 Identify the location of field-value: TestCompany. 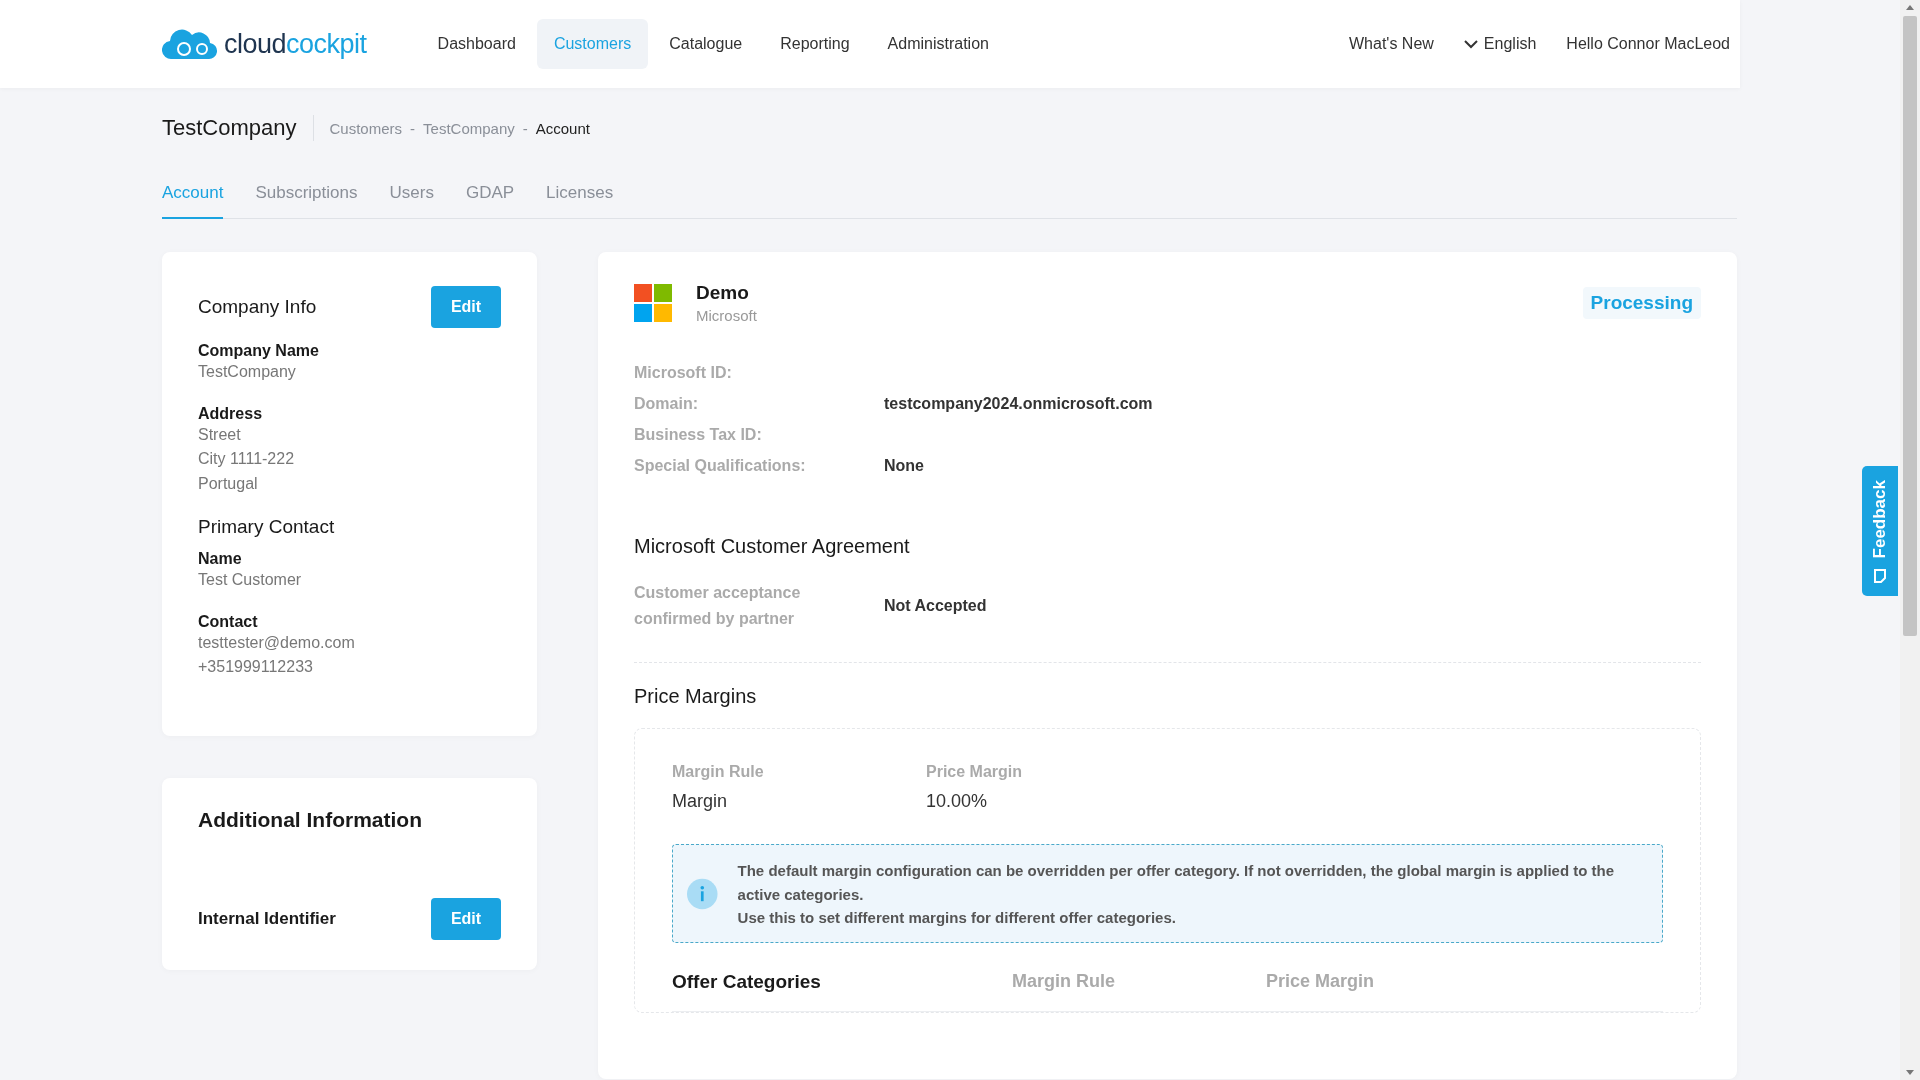
(247, 372).